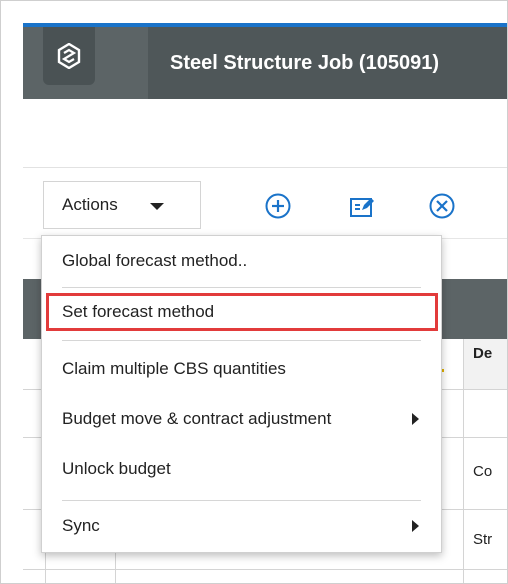  I want to click on actions-dropdown-button: Actions, so click(122, 205).